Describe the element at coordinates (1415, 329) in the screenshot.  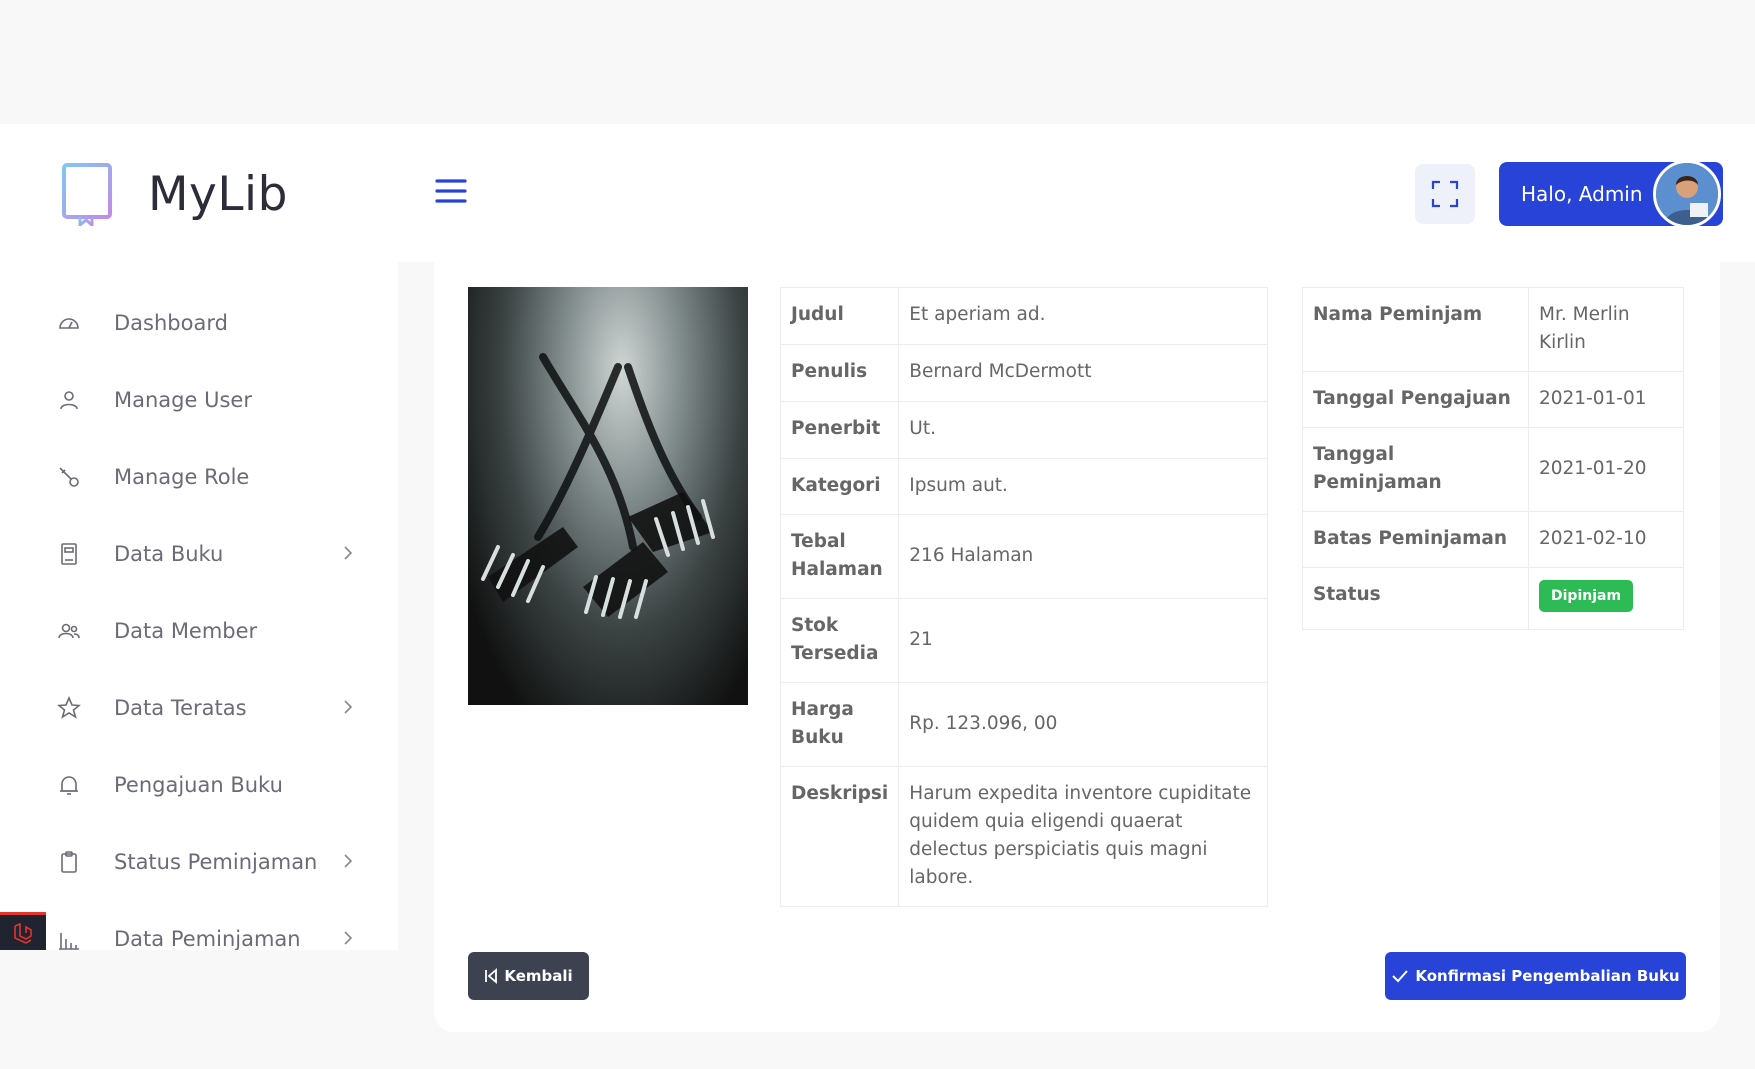
I see `borrower-name-label: Nama Peminjam` at that location.